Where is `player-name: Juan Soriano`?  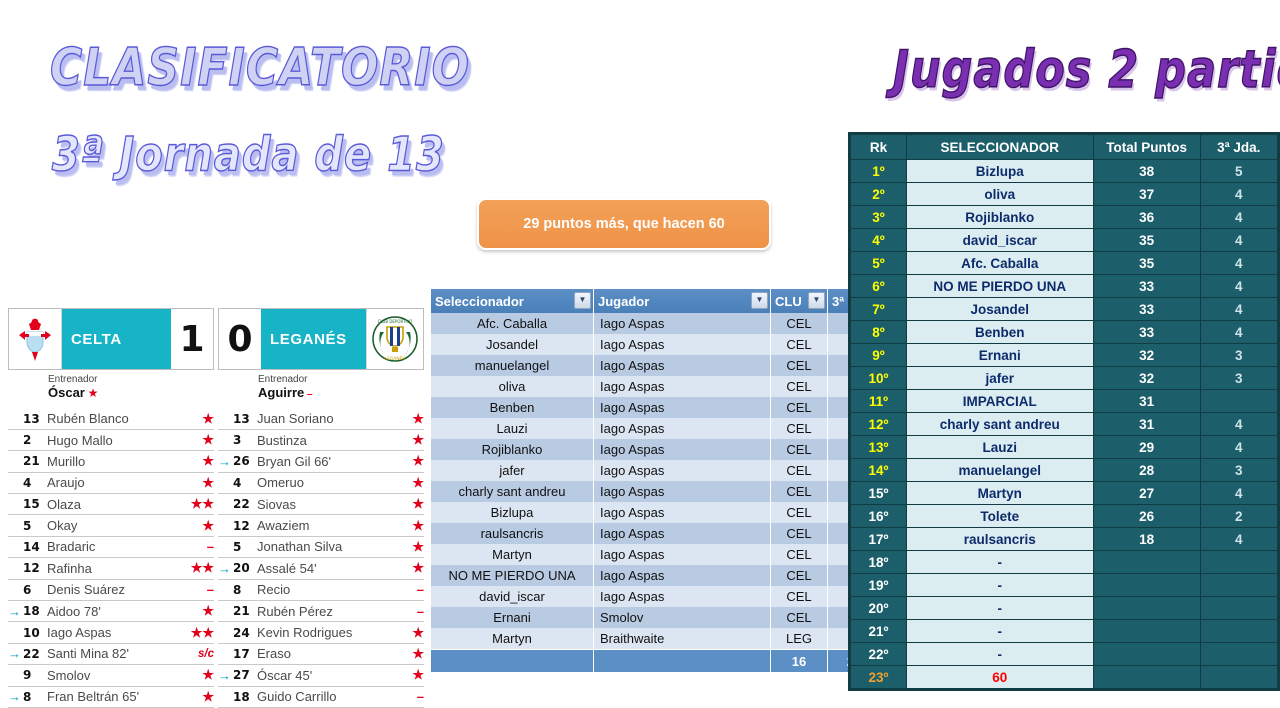 player-name: Juan Soriano is located at coordinates (295, 419).